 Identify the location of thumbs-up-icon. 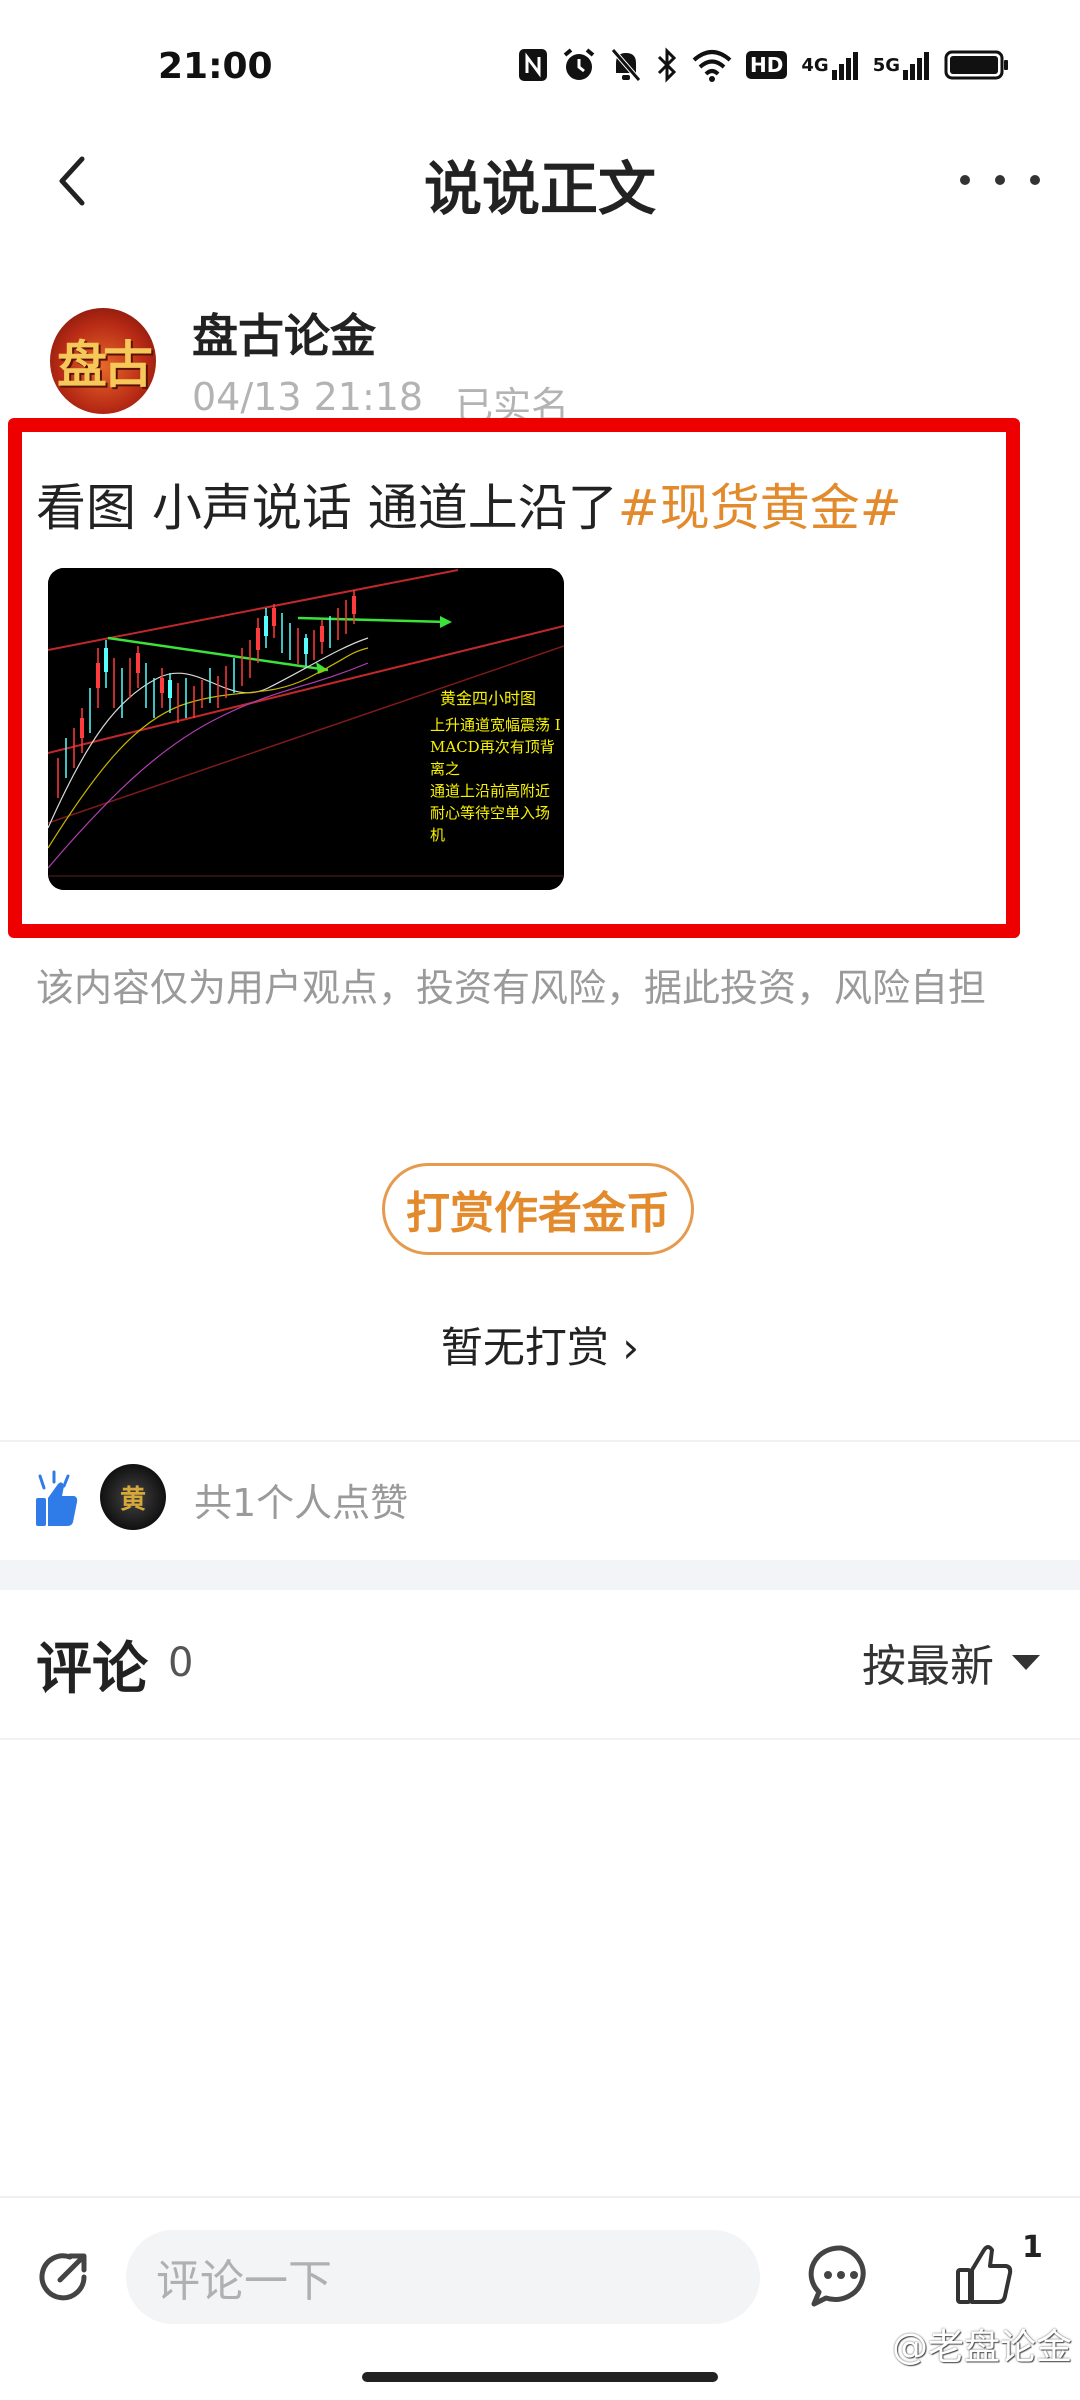
(984, 2273).